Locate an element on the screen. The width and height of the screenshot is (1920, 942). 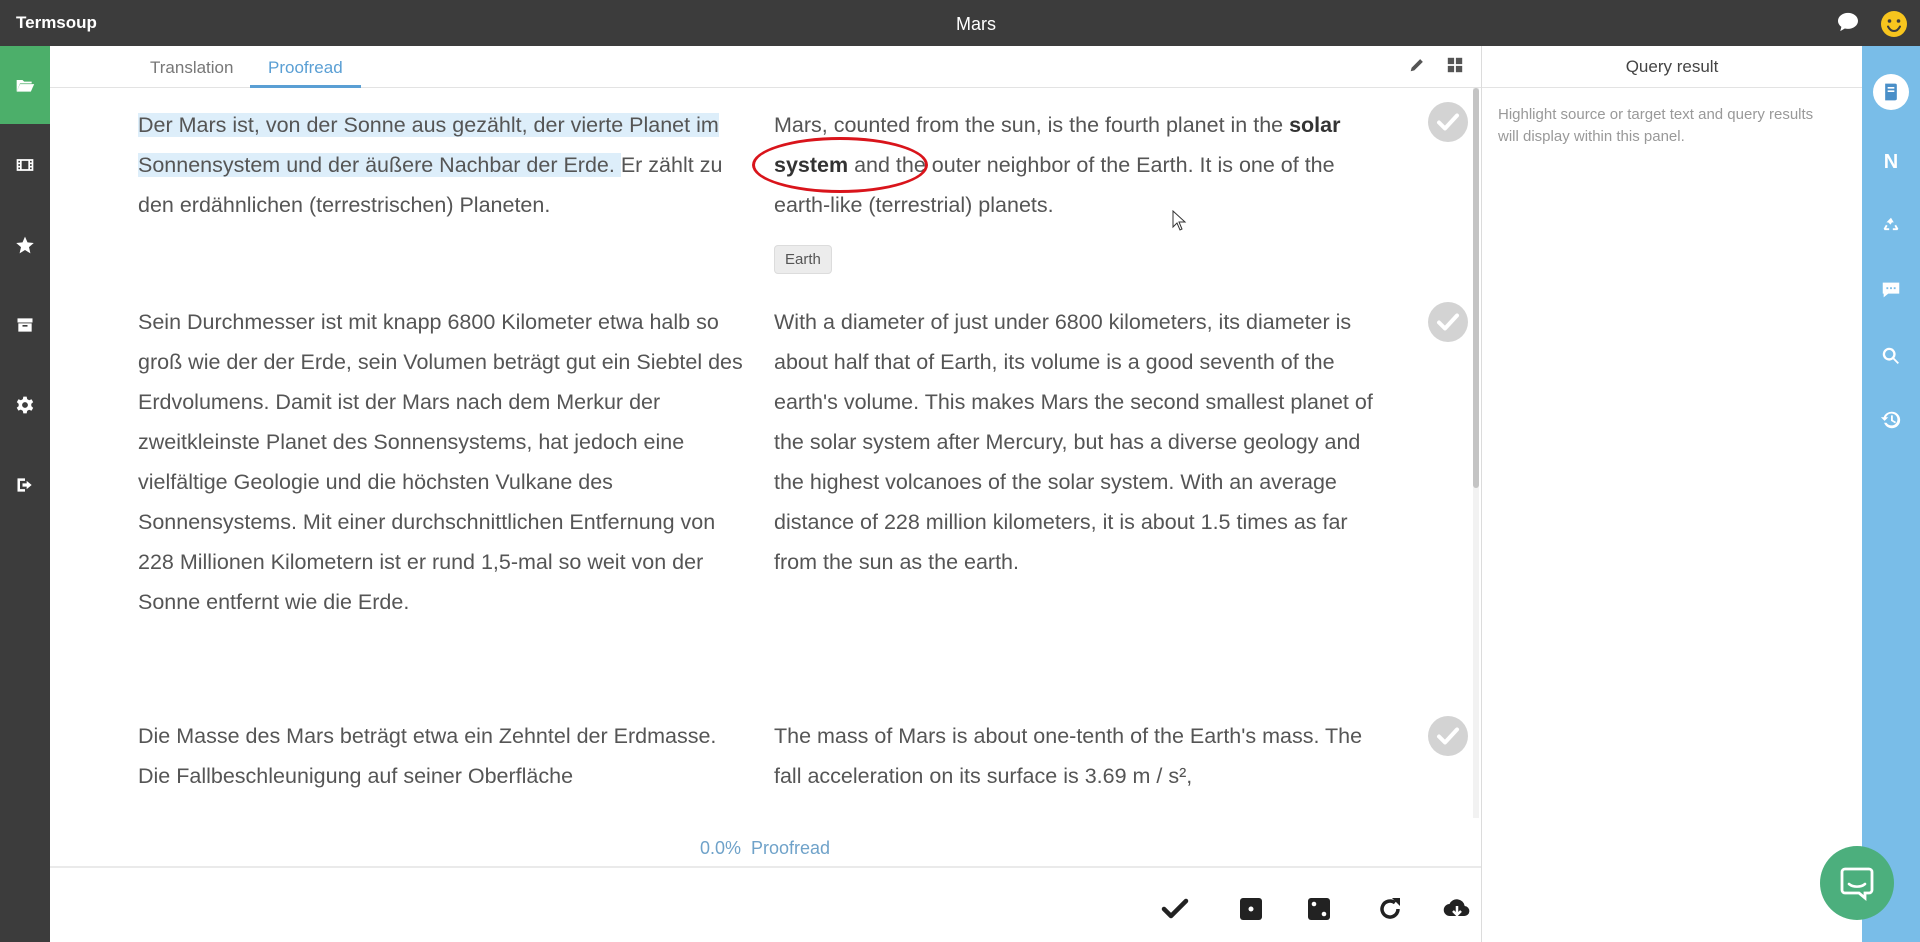
segment-scrollbar is located at coordinates (1476, 453).